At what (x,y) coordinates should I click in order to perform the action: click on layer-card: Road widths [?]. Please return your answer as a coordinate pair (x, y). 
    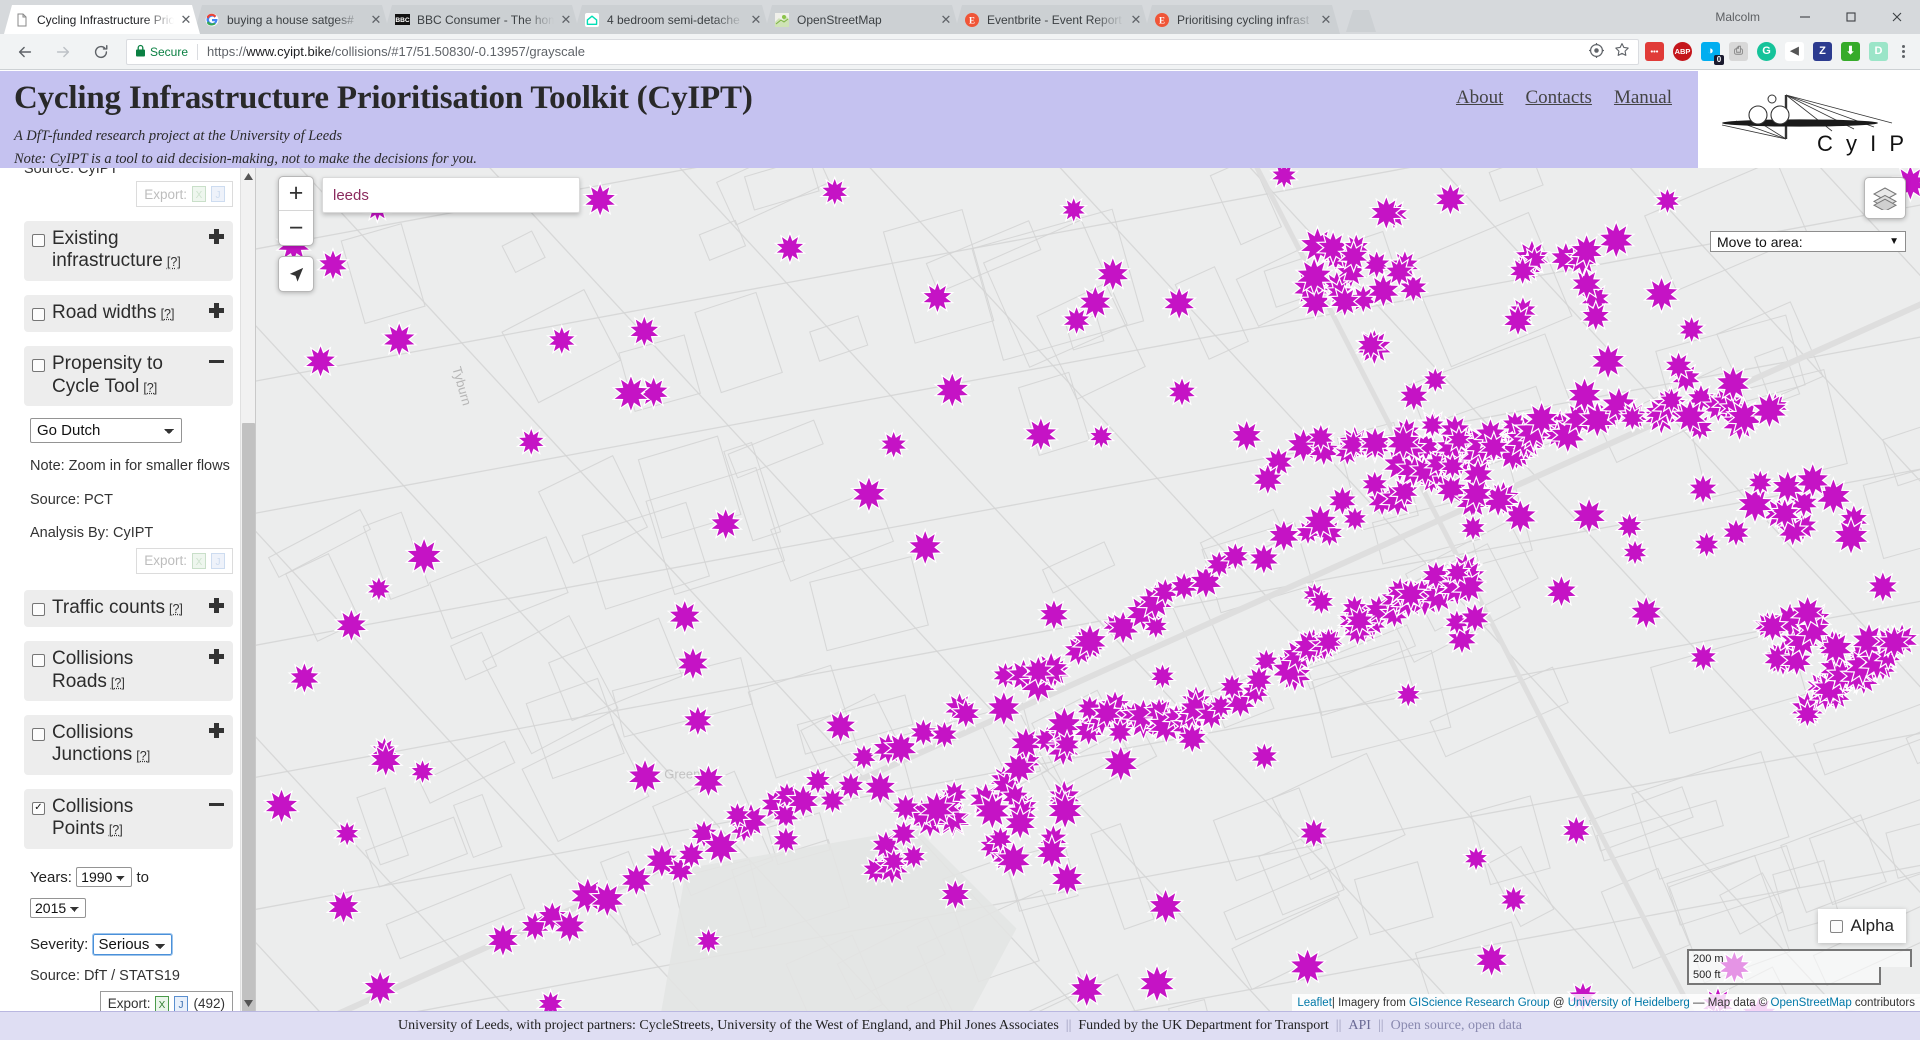
    Looking at the image, I should click on (128, 313).